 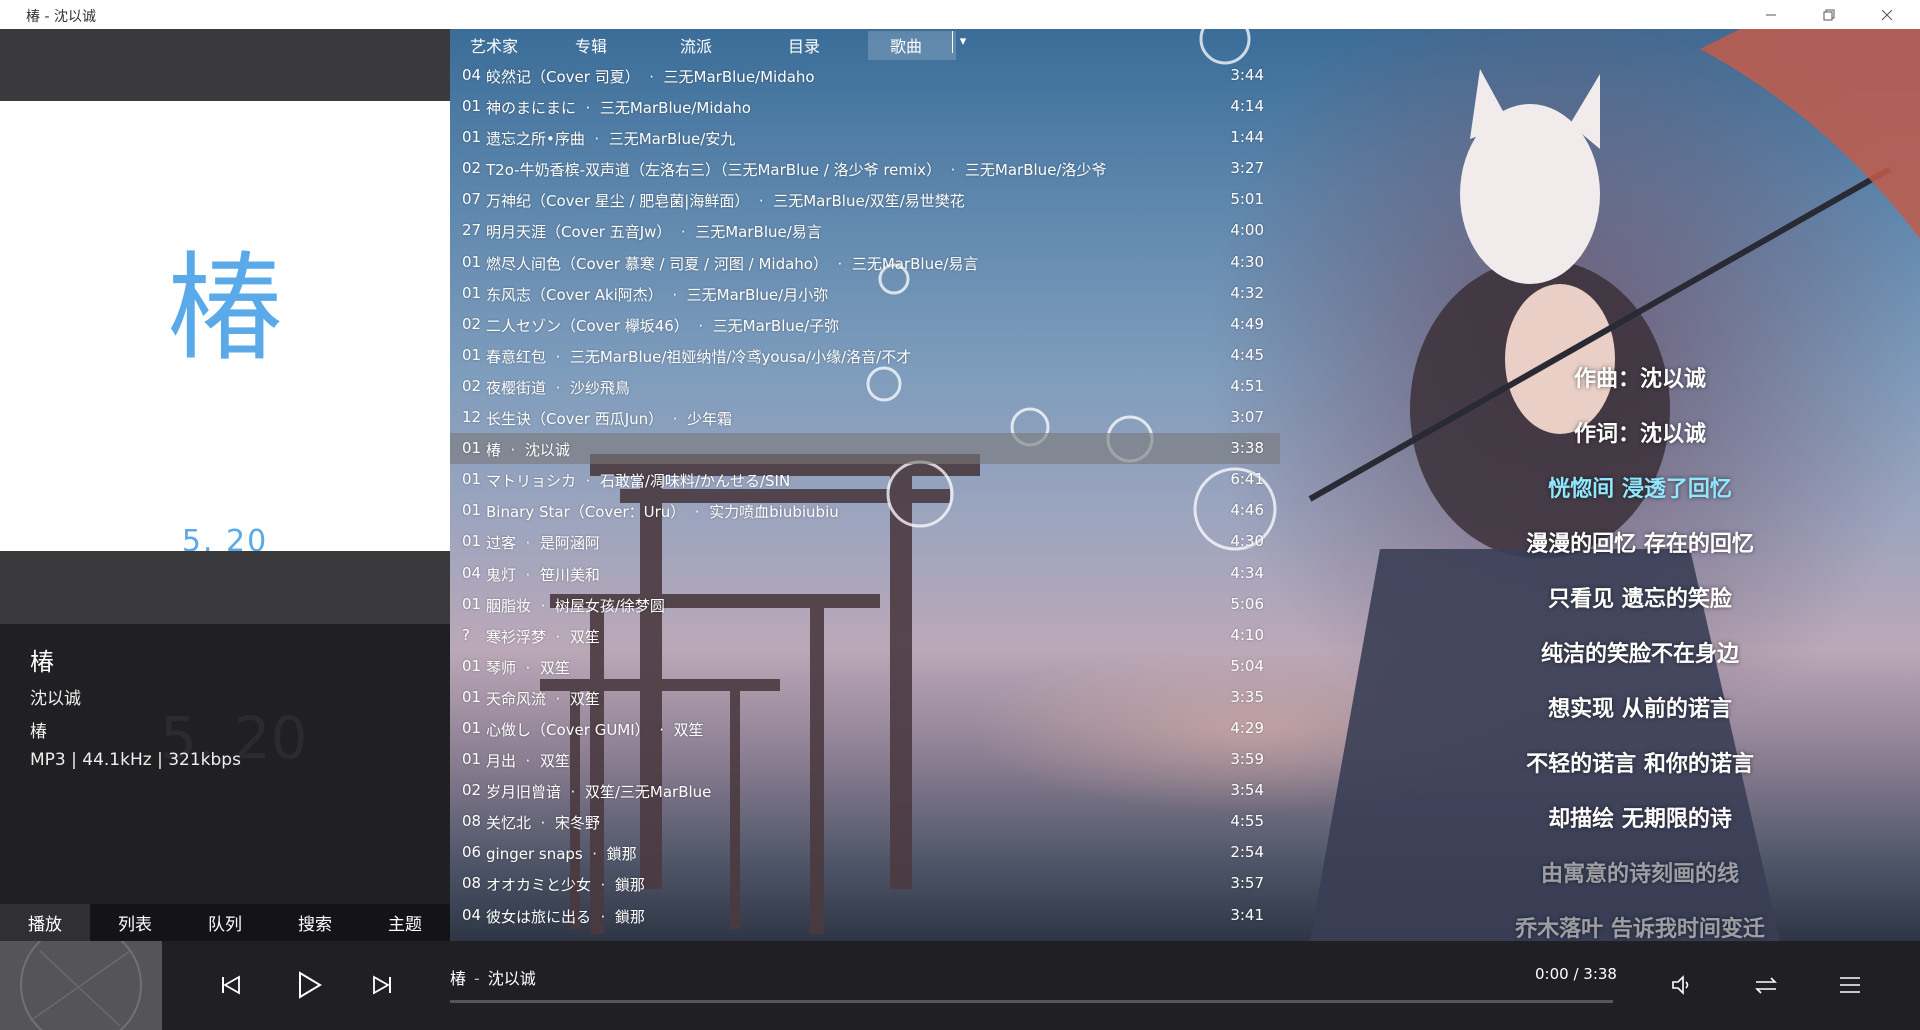 I want to click on cover-top-strip, so click(x=225, y=65).